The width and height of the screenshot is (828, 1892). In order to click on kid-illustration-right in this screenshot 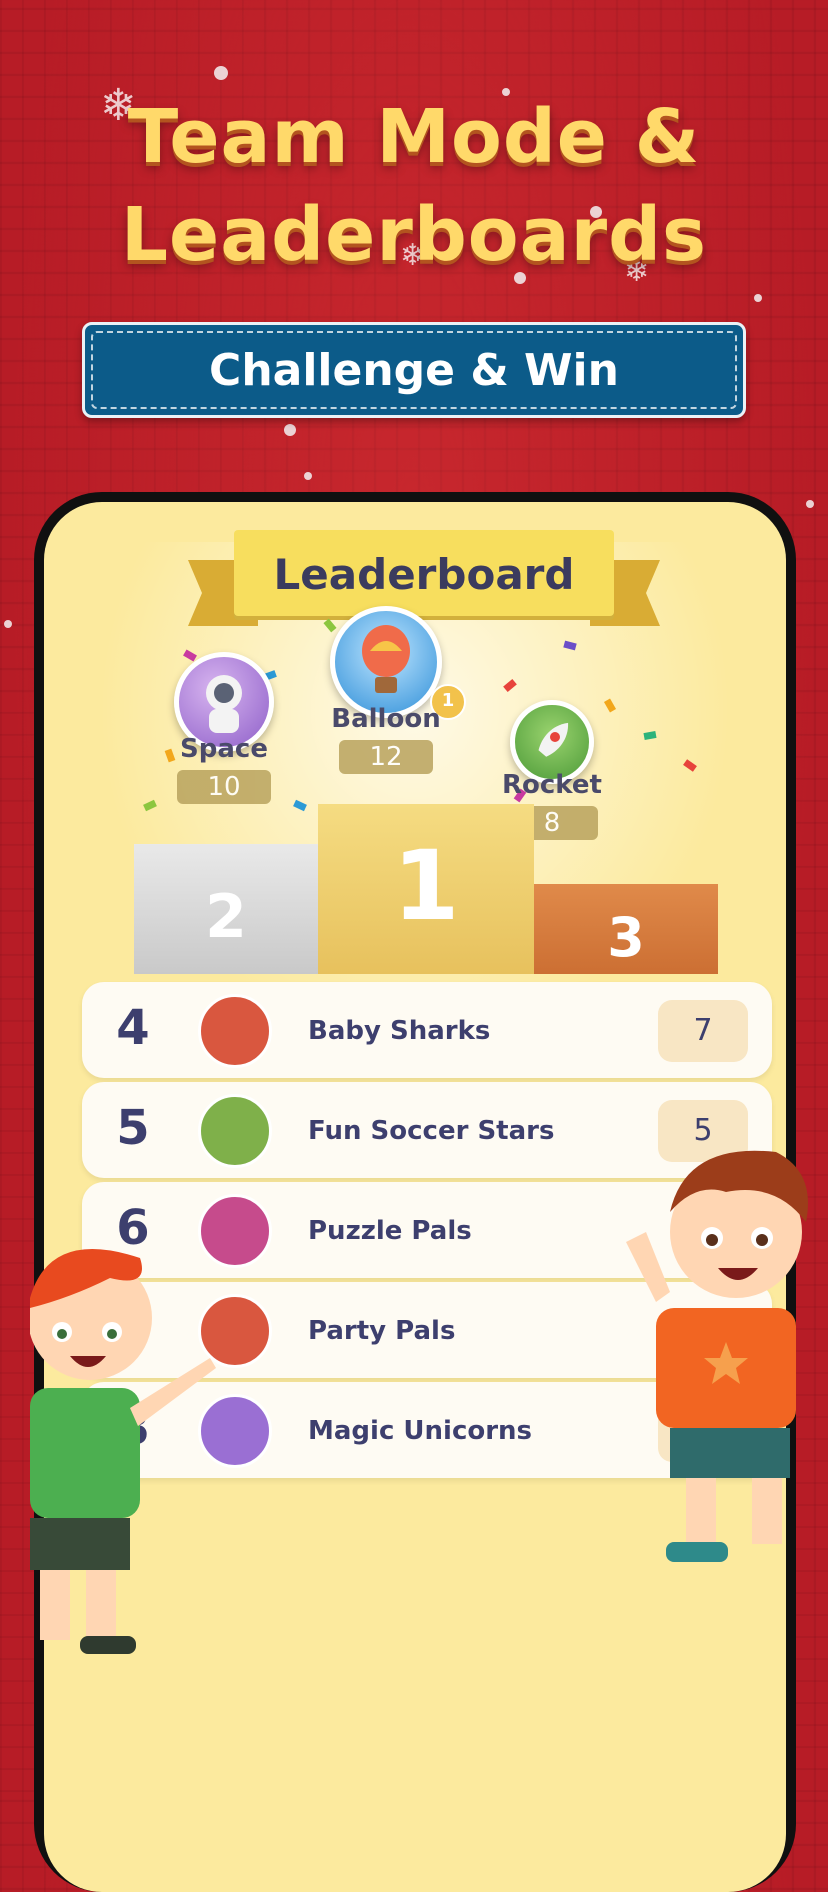, I will do `click(727, 1356)`.